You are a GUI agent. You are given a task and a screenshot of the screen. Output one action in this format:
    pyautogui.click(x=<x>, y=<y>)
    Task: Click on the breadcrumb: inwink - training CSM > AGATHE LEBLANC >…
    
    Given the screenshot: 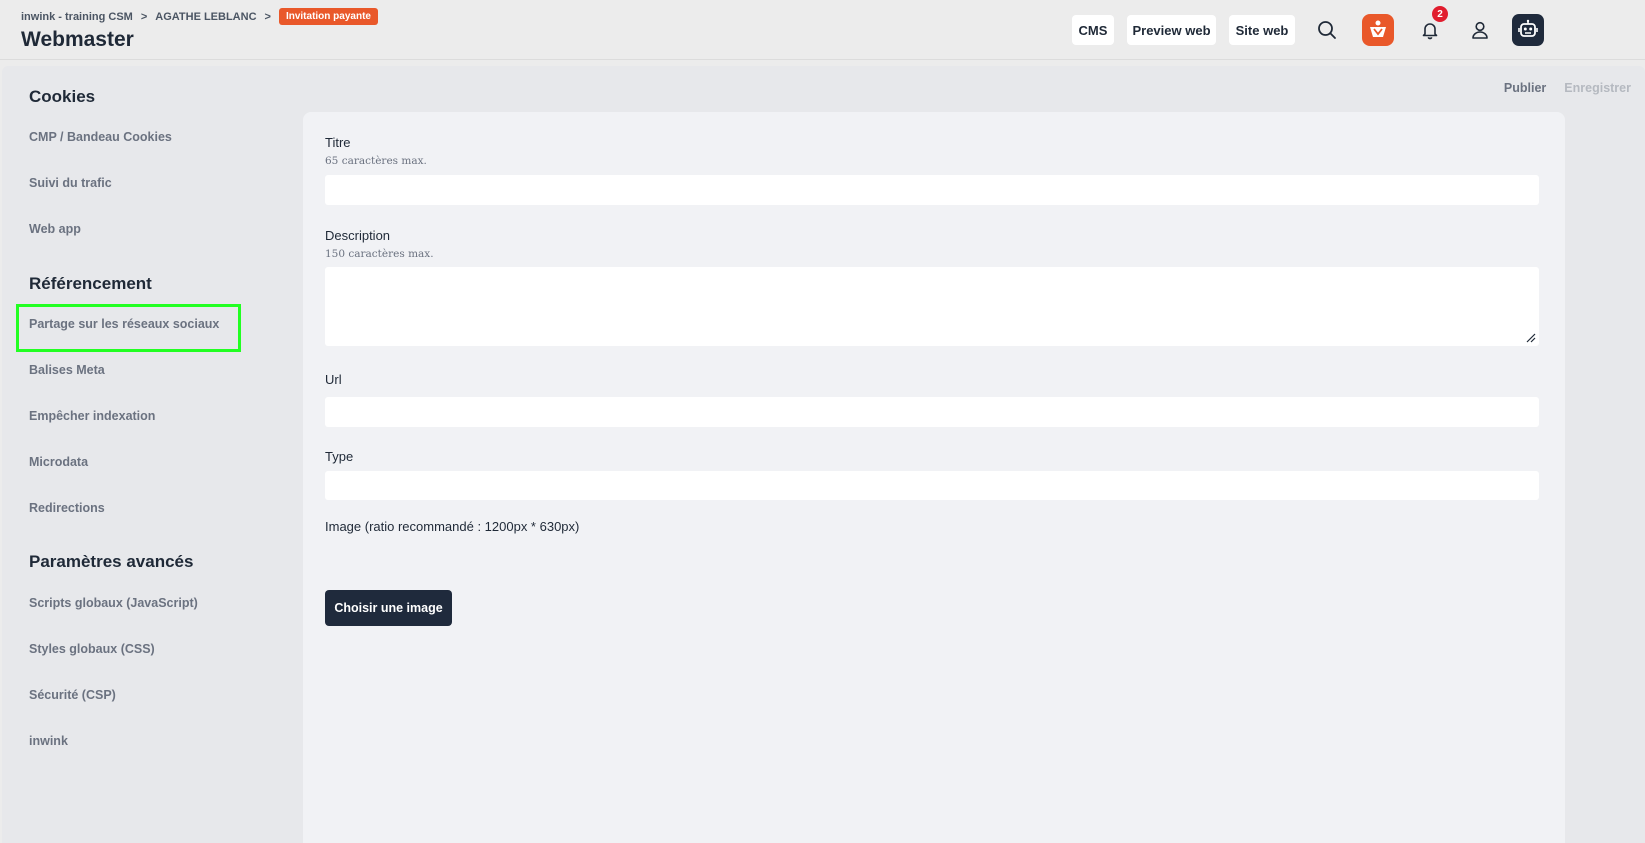 What is the action you would take?
    pyautogui.click(x=199, y=16)
    